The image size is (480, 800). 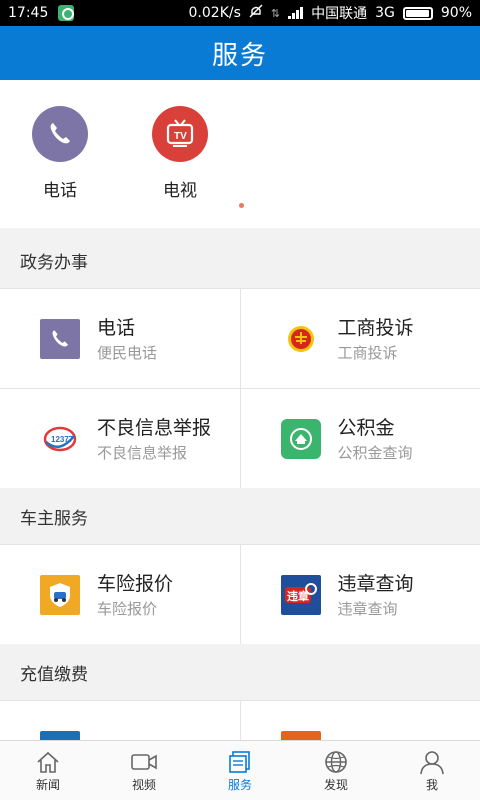 What do you see at coordinates (60, 594) in the screenshot?
I see `car-insurance-icon` at bounding box center [60, 594].